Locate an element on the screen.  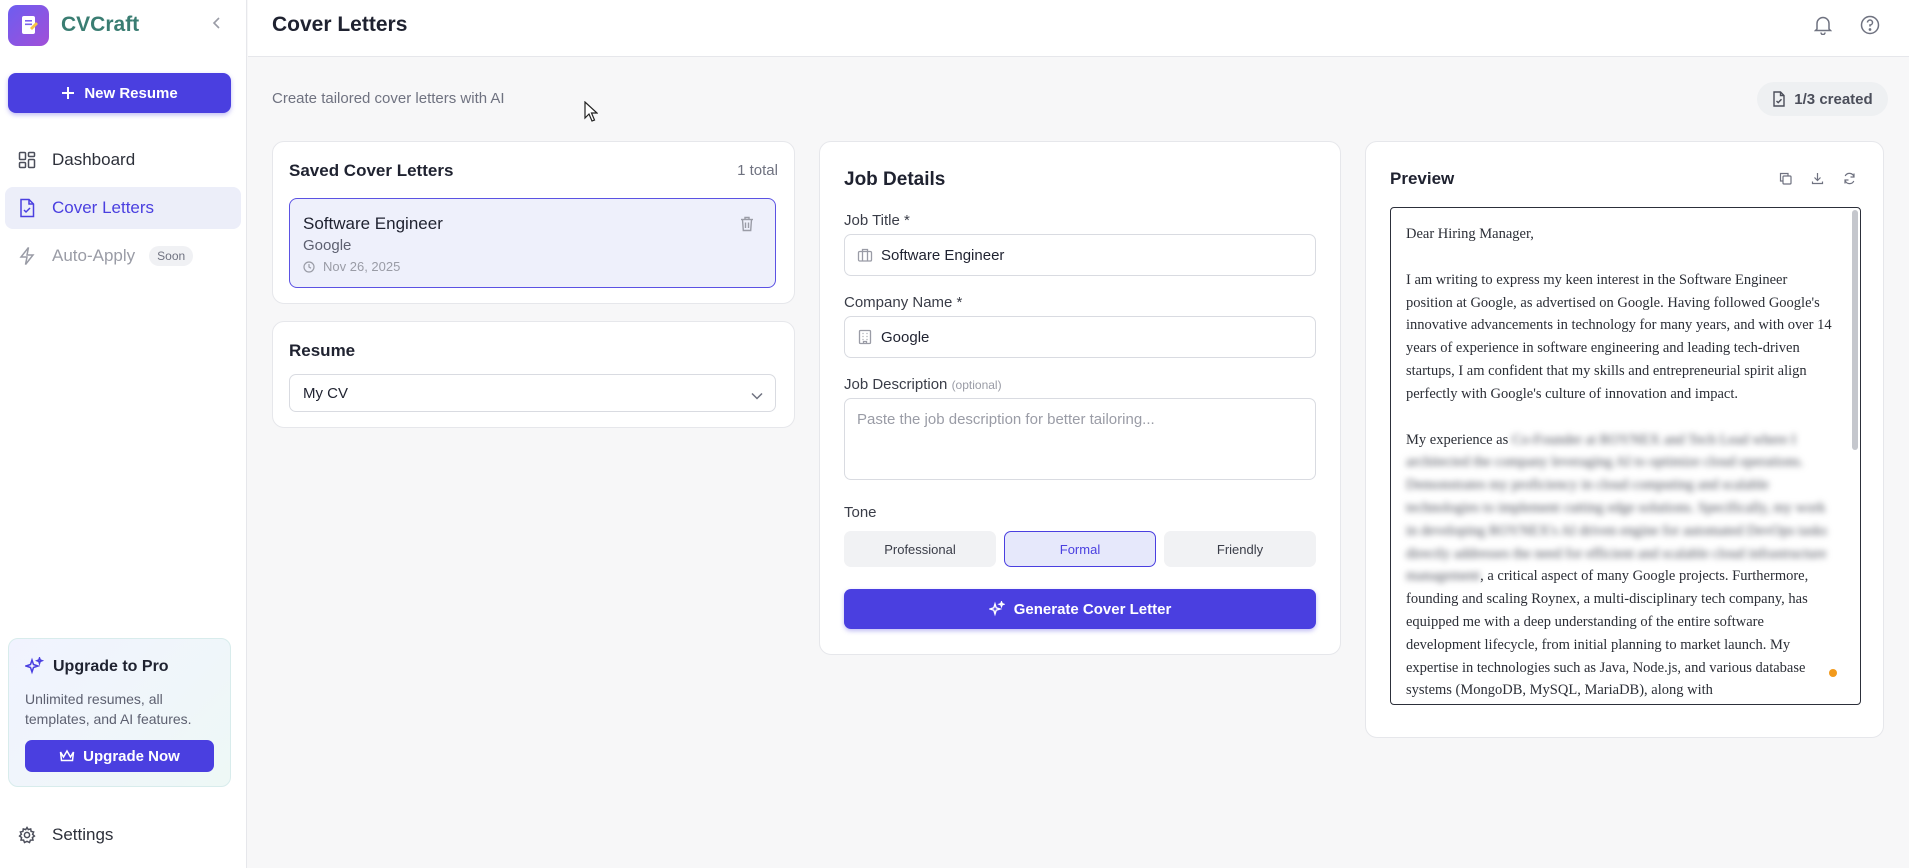
top-bar: Cover Letters is located at coordinates (1078, 28).